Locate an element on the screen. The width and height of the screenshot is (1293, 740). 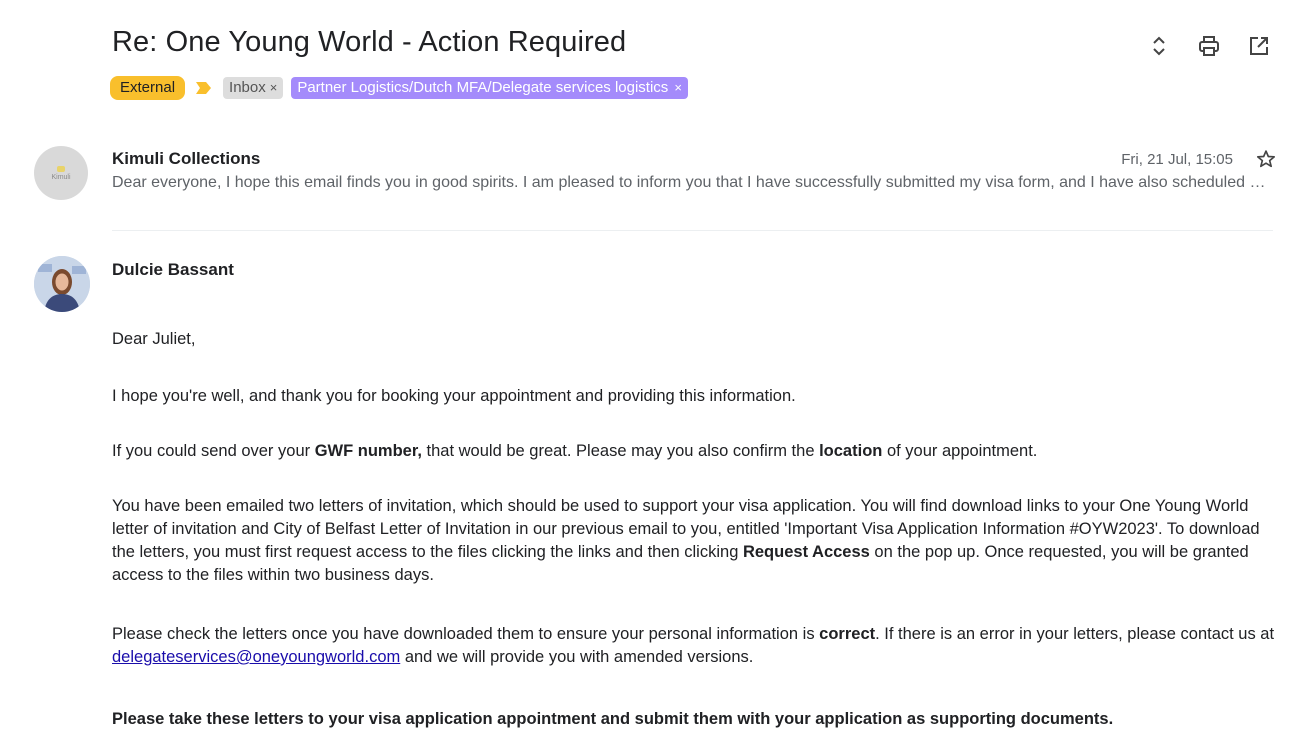
avatar-text: Kimuli is located at coordinates (61, 177).